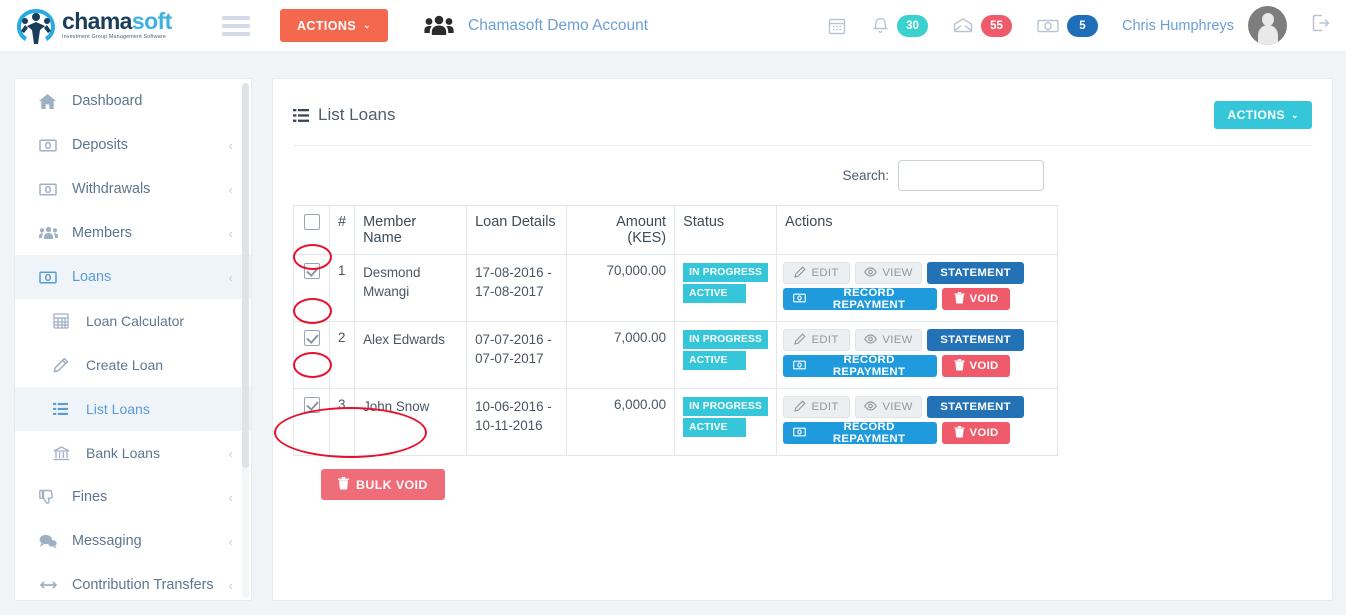  Describe the element at coordinates (837, 26) in the screenshot. I see `calendar-indicator` at that location.